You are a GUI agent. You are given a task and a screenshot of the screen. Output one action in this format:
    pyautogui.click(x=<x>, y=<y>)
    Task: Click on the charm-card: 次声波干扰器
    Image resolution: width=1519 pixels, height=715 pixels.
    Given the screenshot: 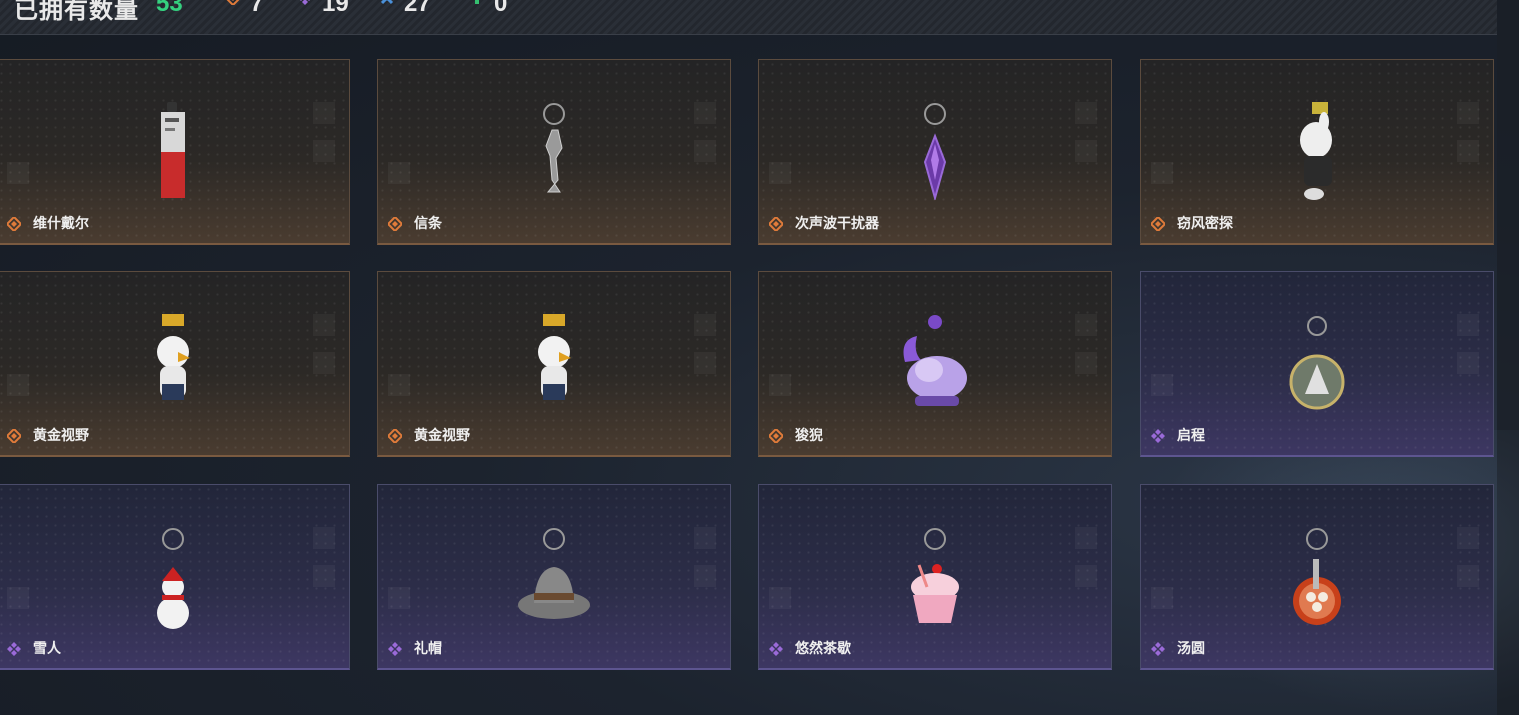 What is the action you would take?
    pyautogui.click(x=935, y=152)
    